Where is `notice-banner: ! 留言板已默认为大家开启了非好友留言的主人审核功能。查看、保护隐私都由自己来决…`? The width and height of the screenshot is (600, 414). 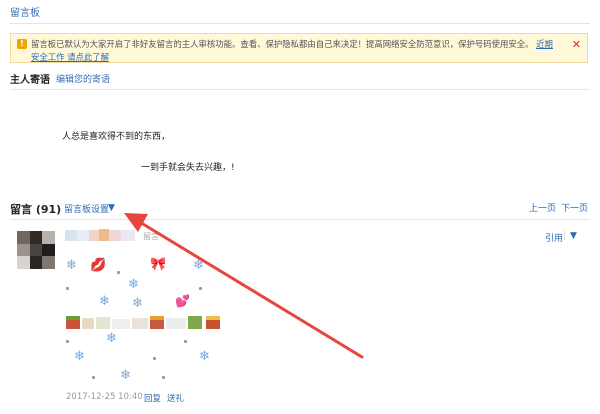
notice-banner: ! 留言板已默认为大家开启了非好友留言的主人审核功能。查看、保护隐私都由自己来决… is located at coordinates (299, 48).